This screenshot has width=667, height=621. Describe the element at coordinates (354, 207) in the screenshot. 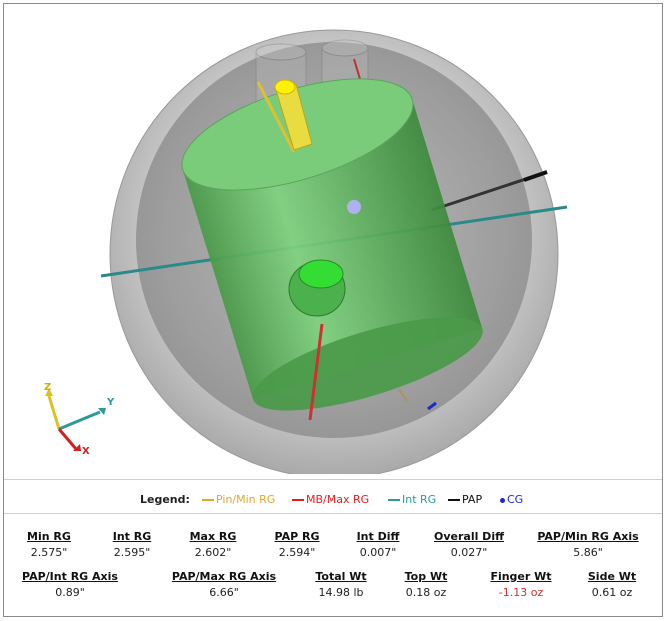

I see `cg-marker` at that location.